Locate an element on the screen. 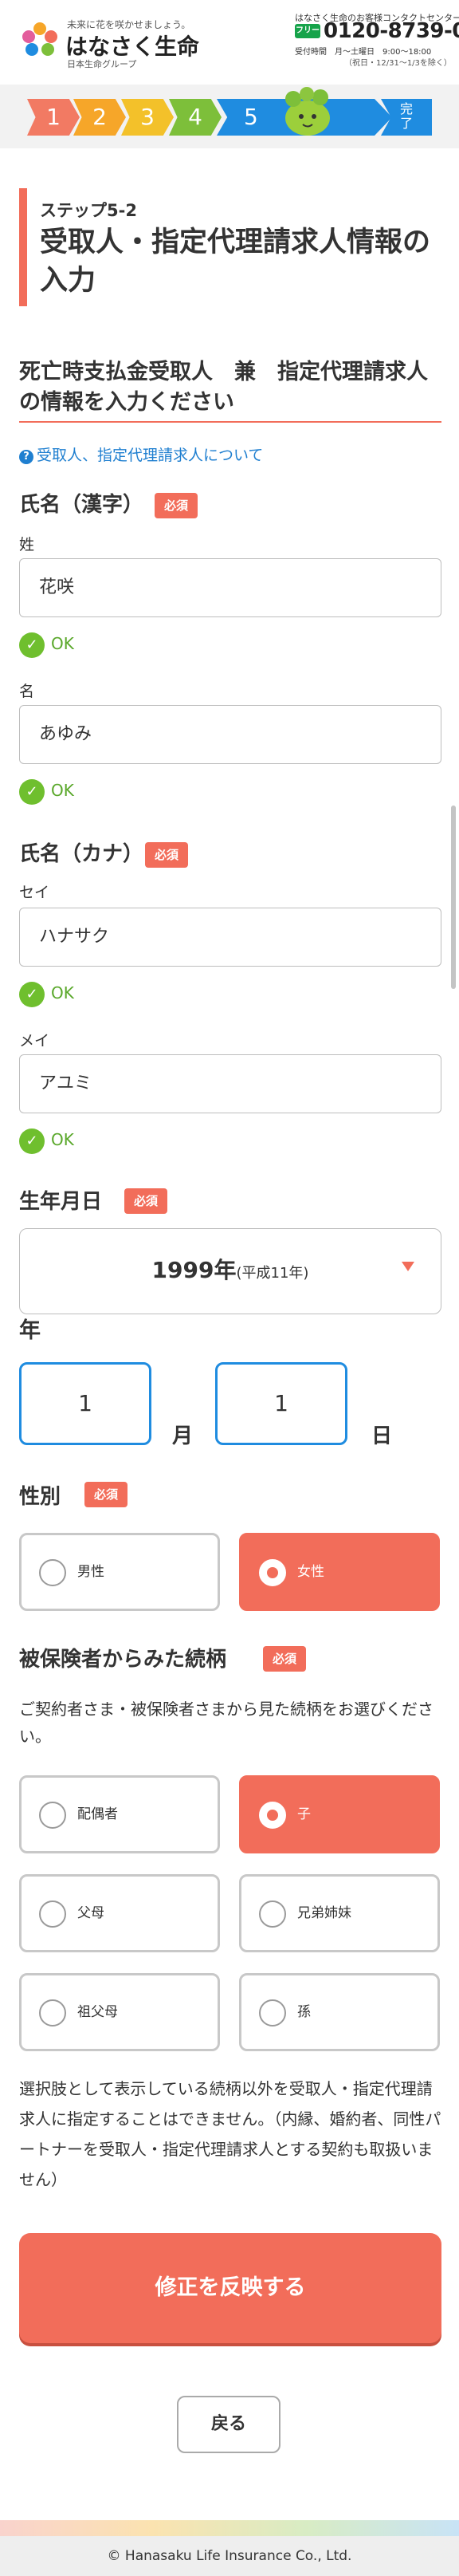 This screenshot has width=459, height=2576. year-unit: 年 is located at coordinates (30, 1330).